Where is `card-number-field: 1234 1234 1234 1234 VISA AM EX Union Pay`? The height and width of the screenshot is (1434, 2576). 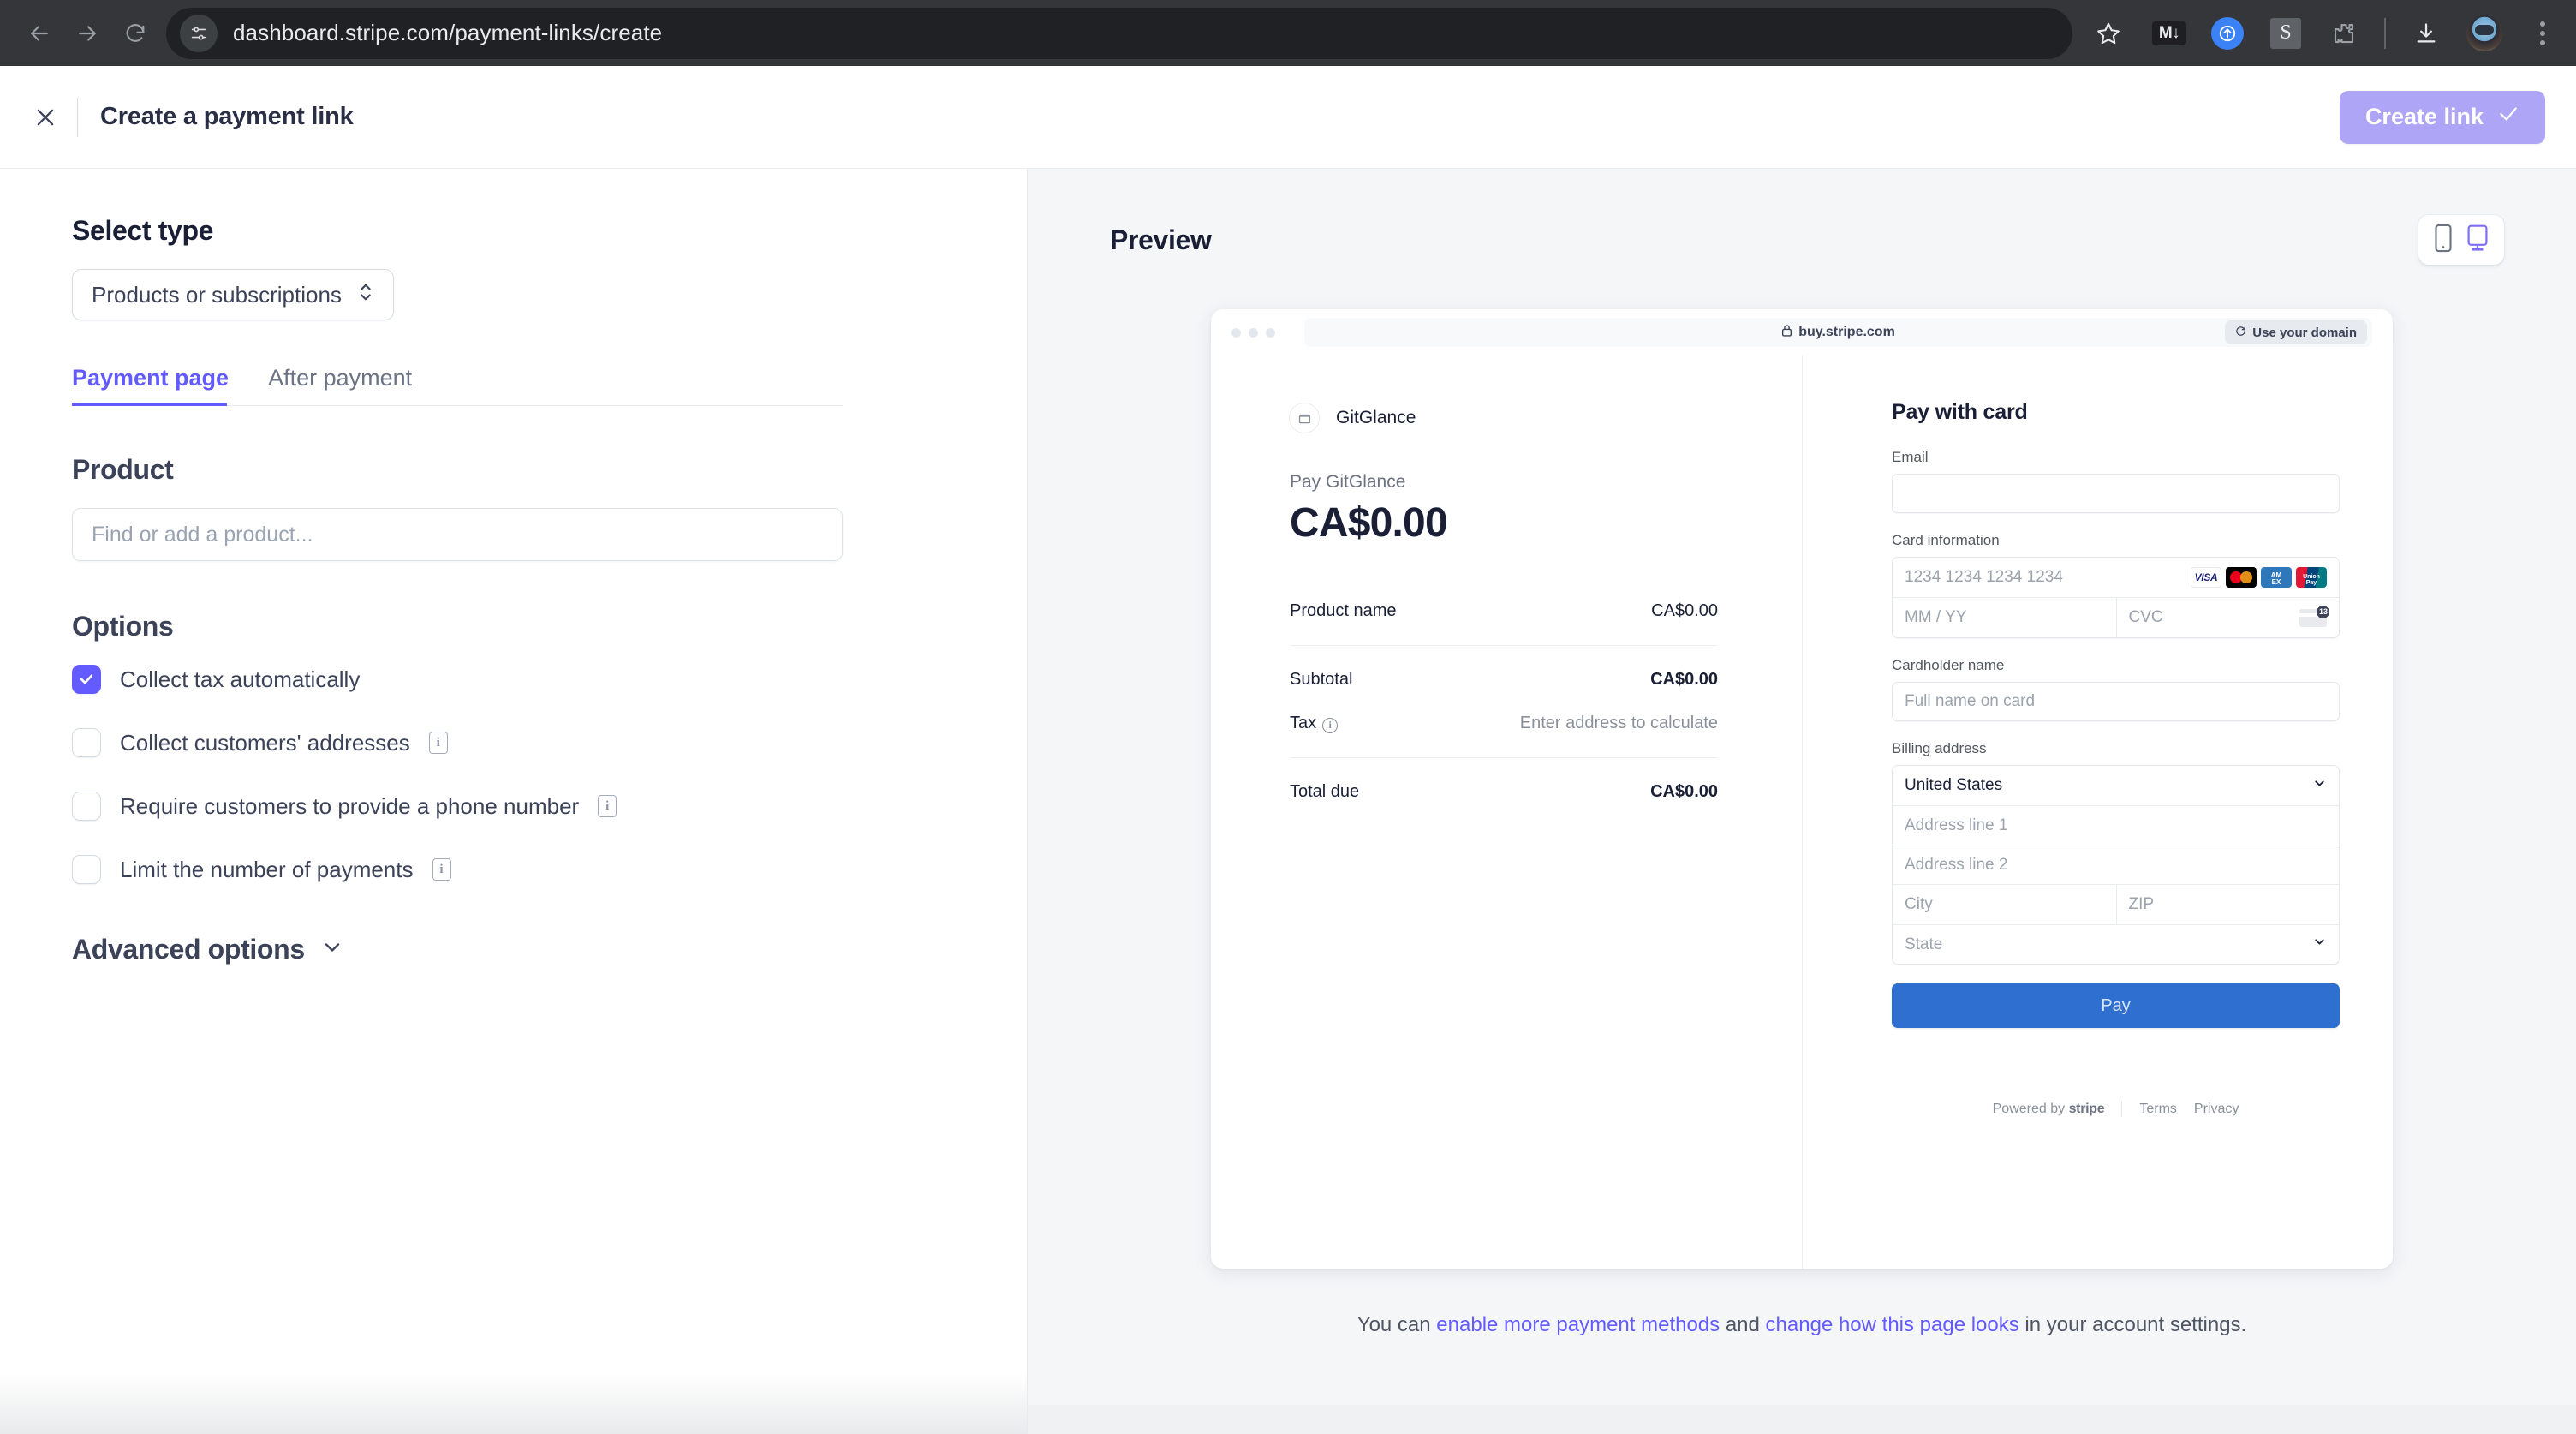
card-number-field: 1234 1234 1234 1234 VISA AM EX Union Pay is located at coordinates (2116, 577).